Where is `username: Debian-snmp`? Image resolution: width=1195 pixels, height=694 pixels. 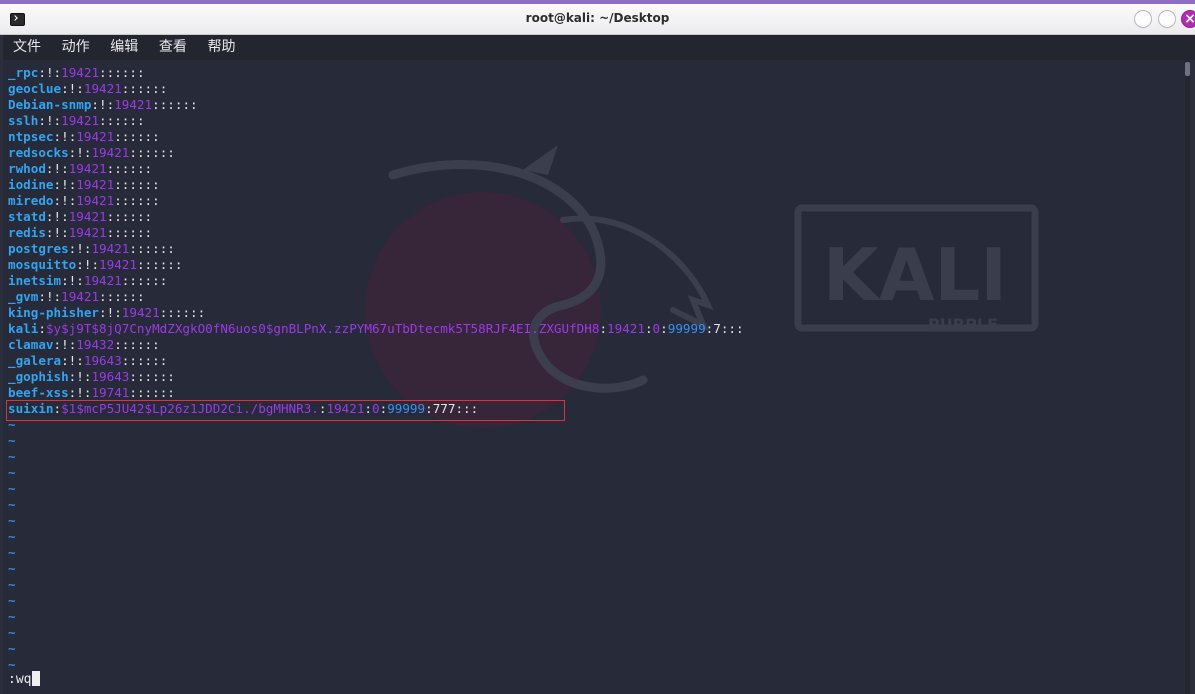
username: Debian-snmp is located at coordinates (50, 104).